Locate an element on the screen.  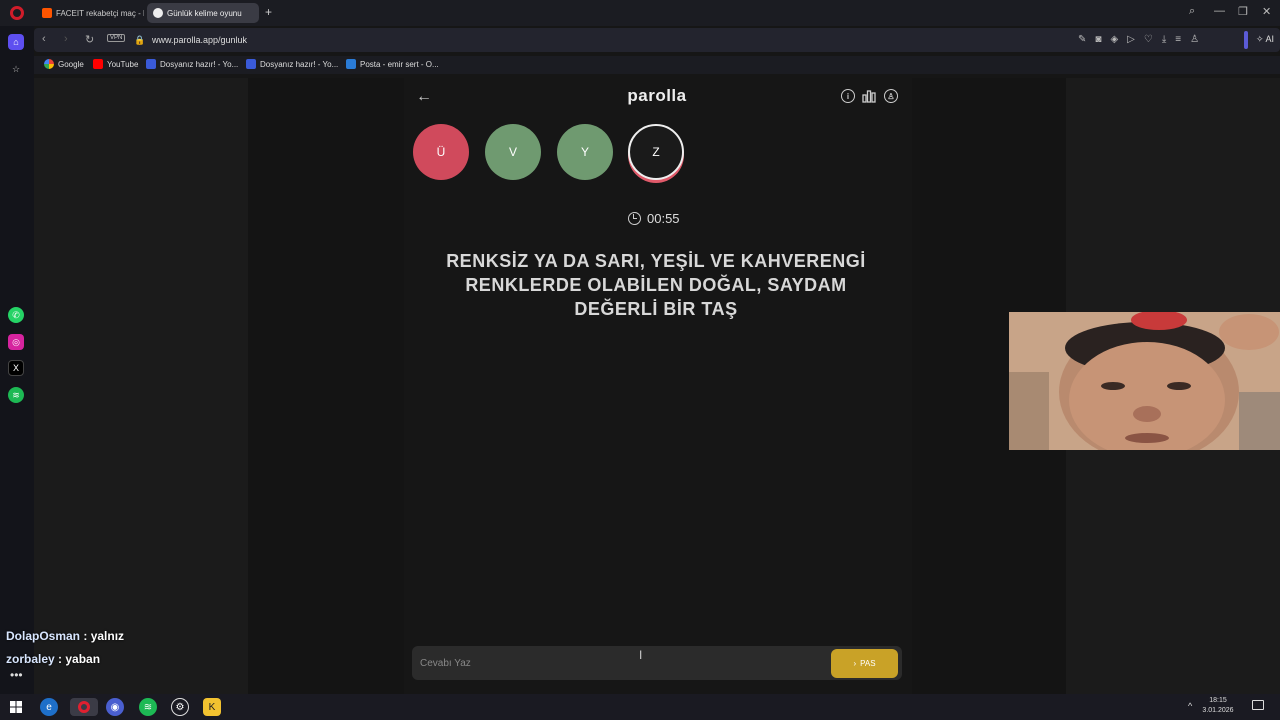
instagram-icon: ◎ is located at coordinates (16, 342).